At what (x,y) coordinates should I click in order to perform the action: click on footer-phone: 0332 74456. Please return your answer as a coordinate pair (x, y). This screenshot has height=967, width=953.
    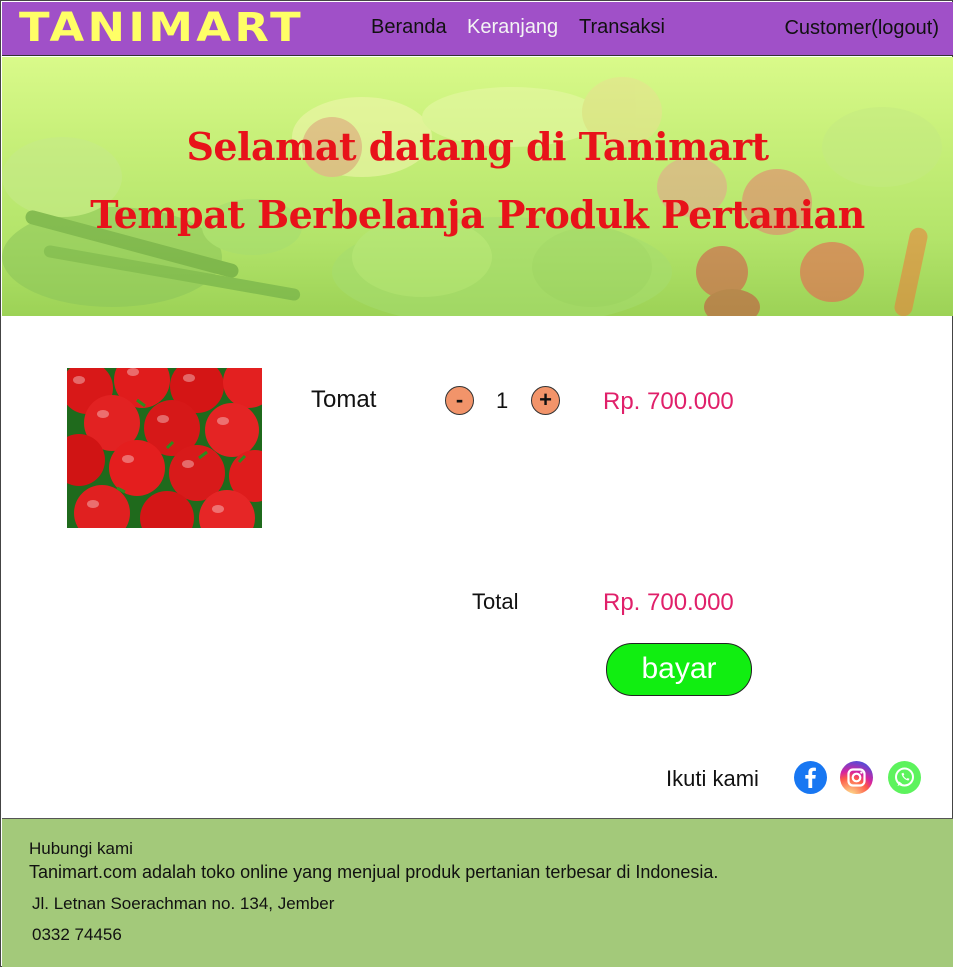
    Looking at the image, I should click on (77, 934).